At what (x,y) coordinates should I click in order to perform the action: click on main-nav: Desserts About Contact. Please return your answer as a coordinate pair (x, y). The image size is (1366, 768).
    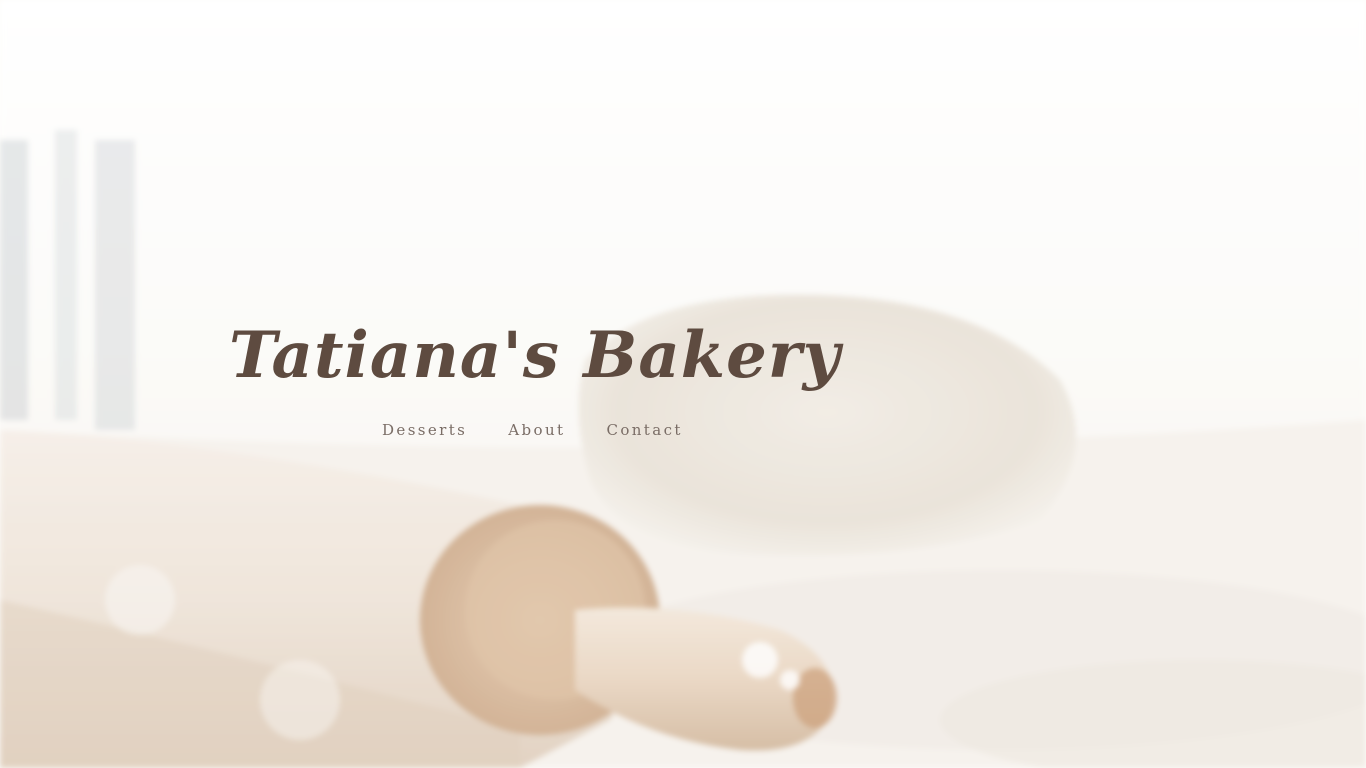
    Looking at the image, I should click on (532, 430).